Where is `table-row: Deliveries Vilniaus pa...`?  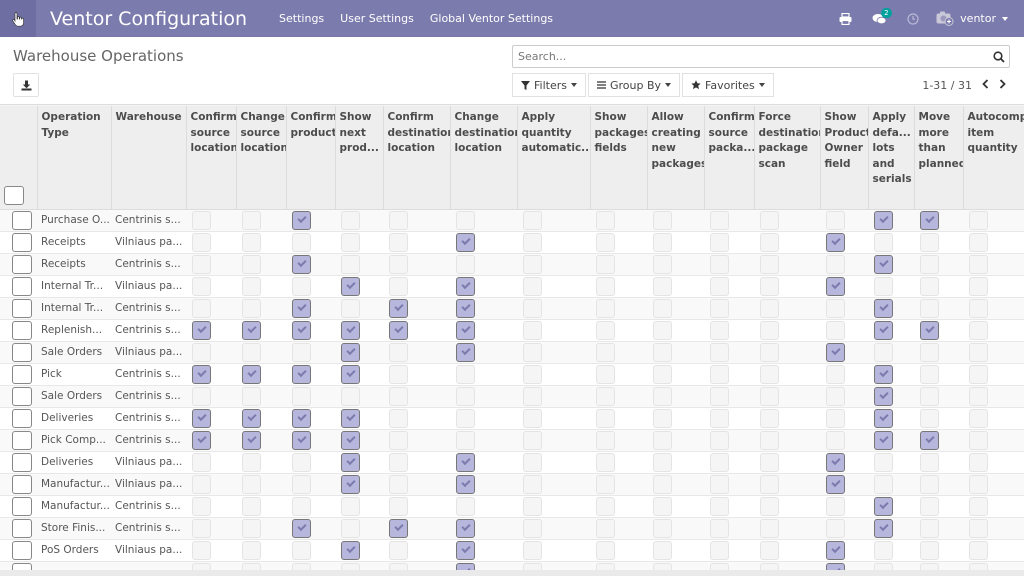 table-row: Deliveries Vilniaus pa... is located at coordinates (512, 461).